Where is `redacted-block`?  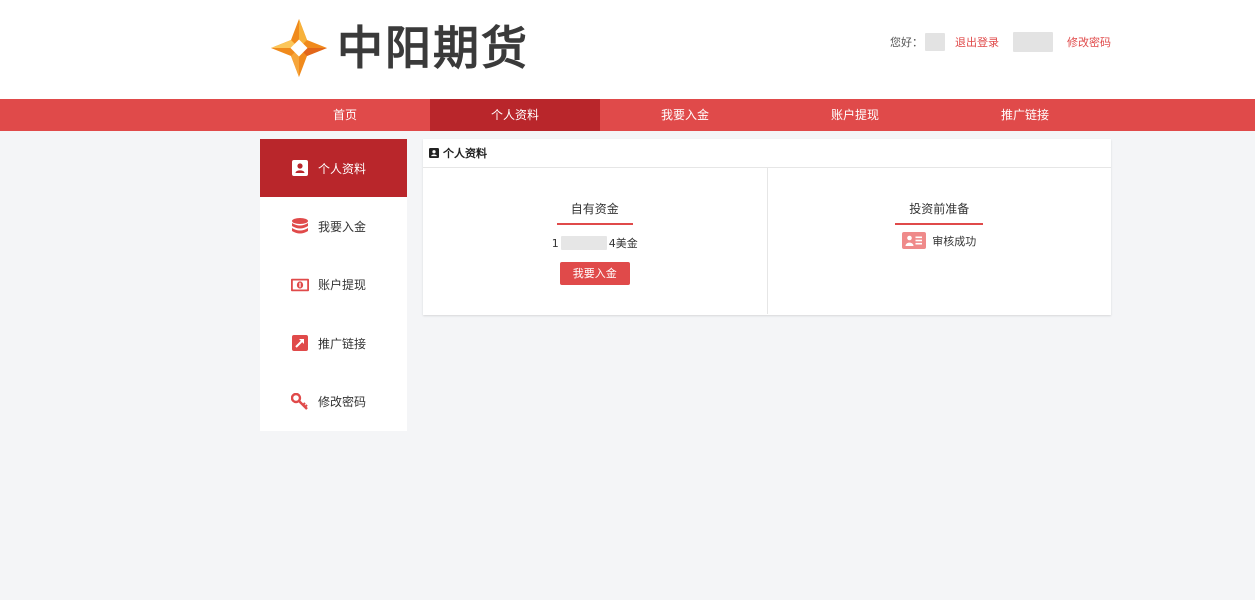 redacted-block is located at coordinates (1033, 42).